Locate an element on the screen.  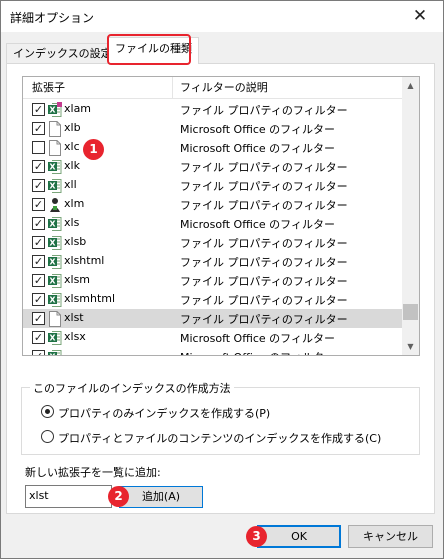
list-item: ✓ Xxlsb ファイル プロパティのフィルター is located at coordinates (213, 242).